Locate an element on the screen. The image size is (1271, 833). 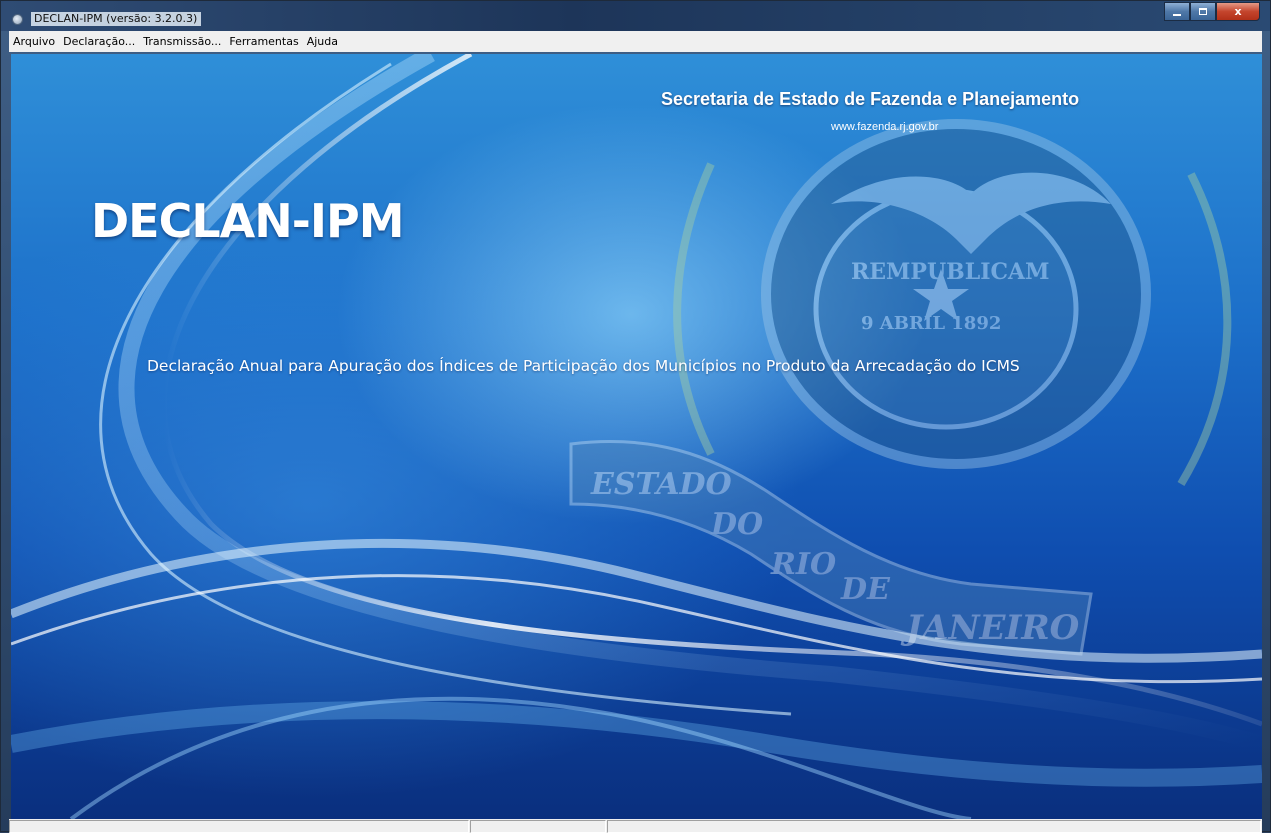
status-bar is located at coordinates (635, 826).